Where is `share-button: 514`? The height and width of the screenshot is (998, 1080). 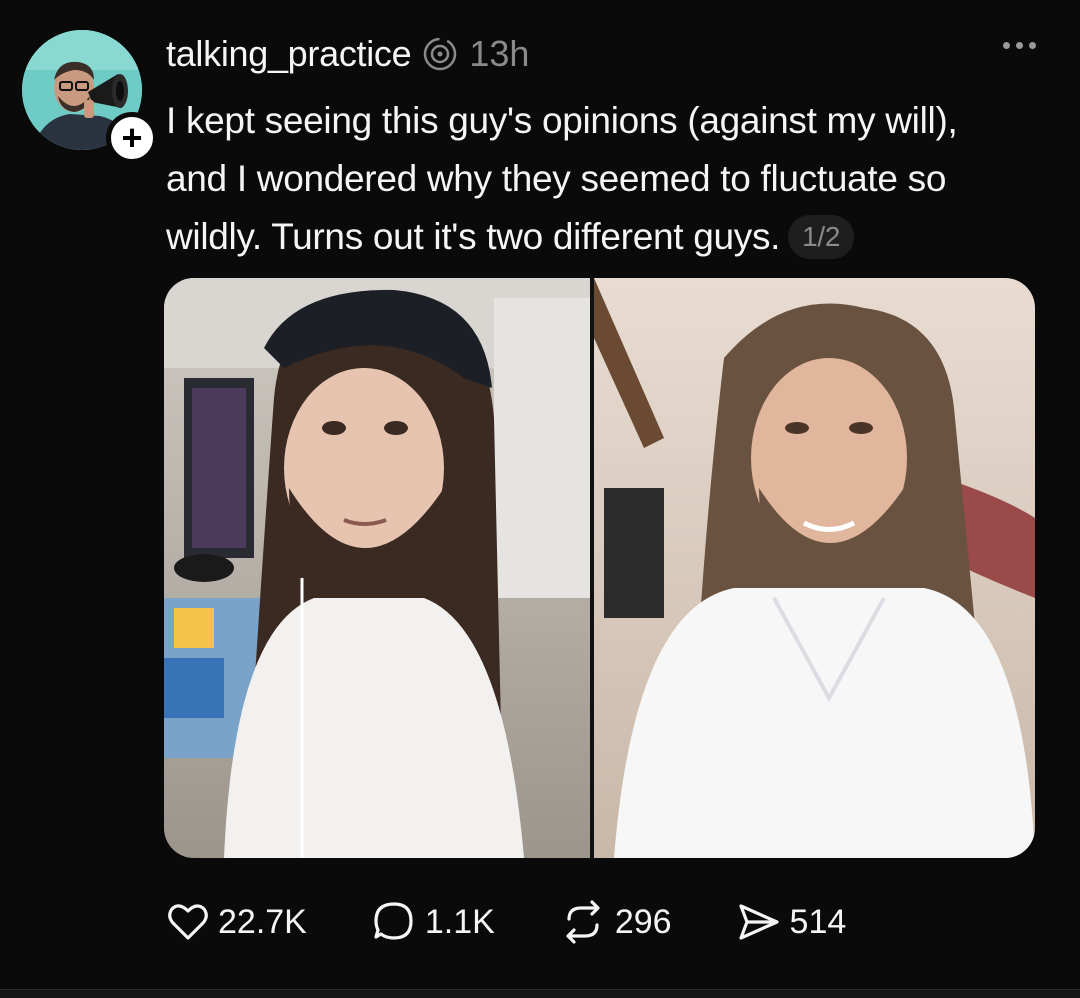 share-button: 514 is located at coordinates (791, 922).